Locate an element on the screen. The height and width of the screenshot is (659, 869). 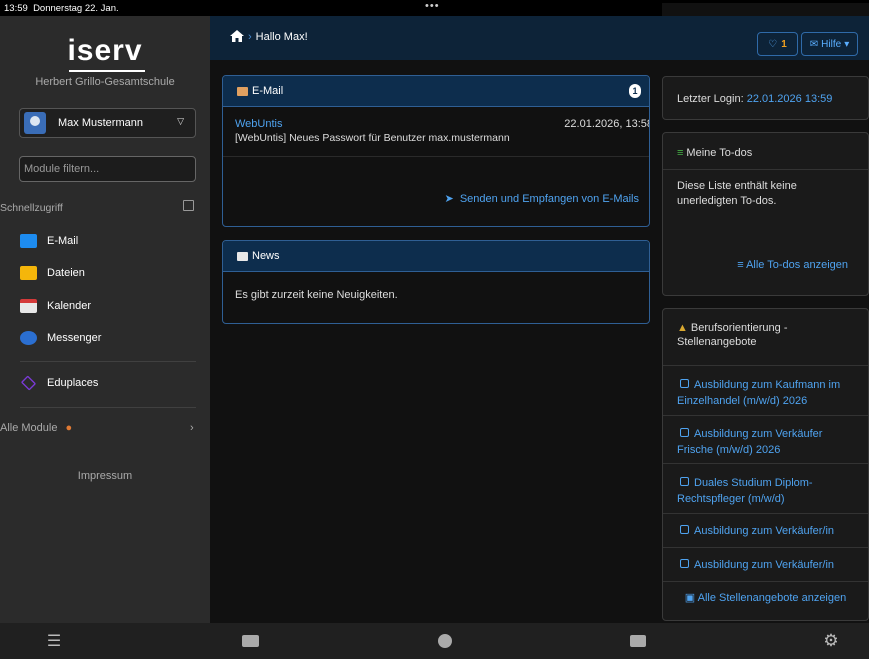
briefcase-icon: ▣ is located at coordinates (690, 598).